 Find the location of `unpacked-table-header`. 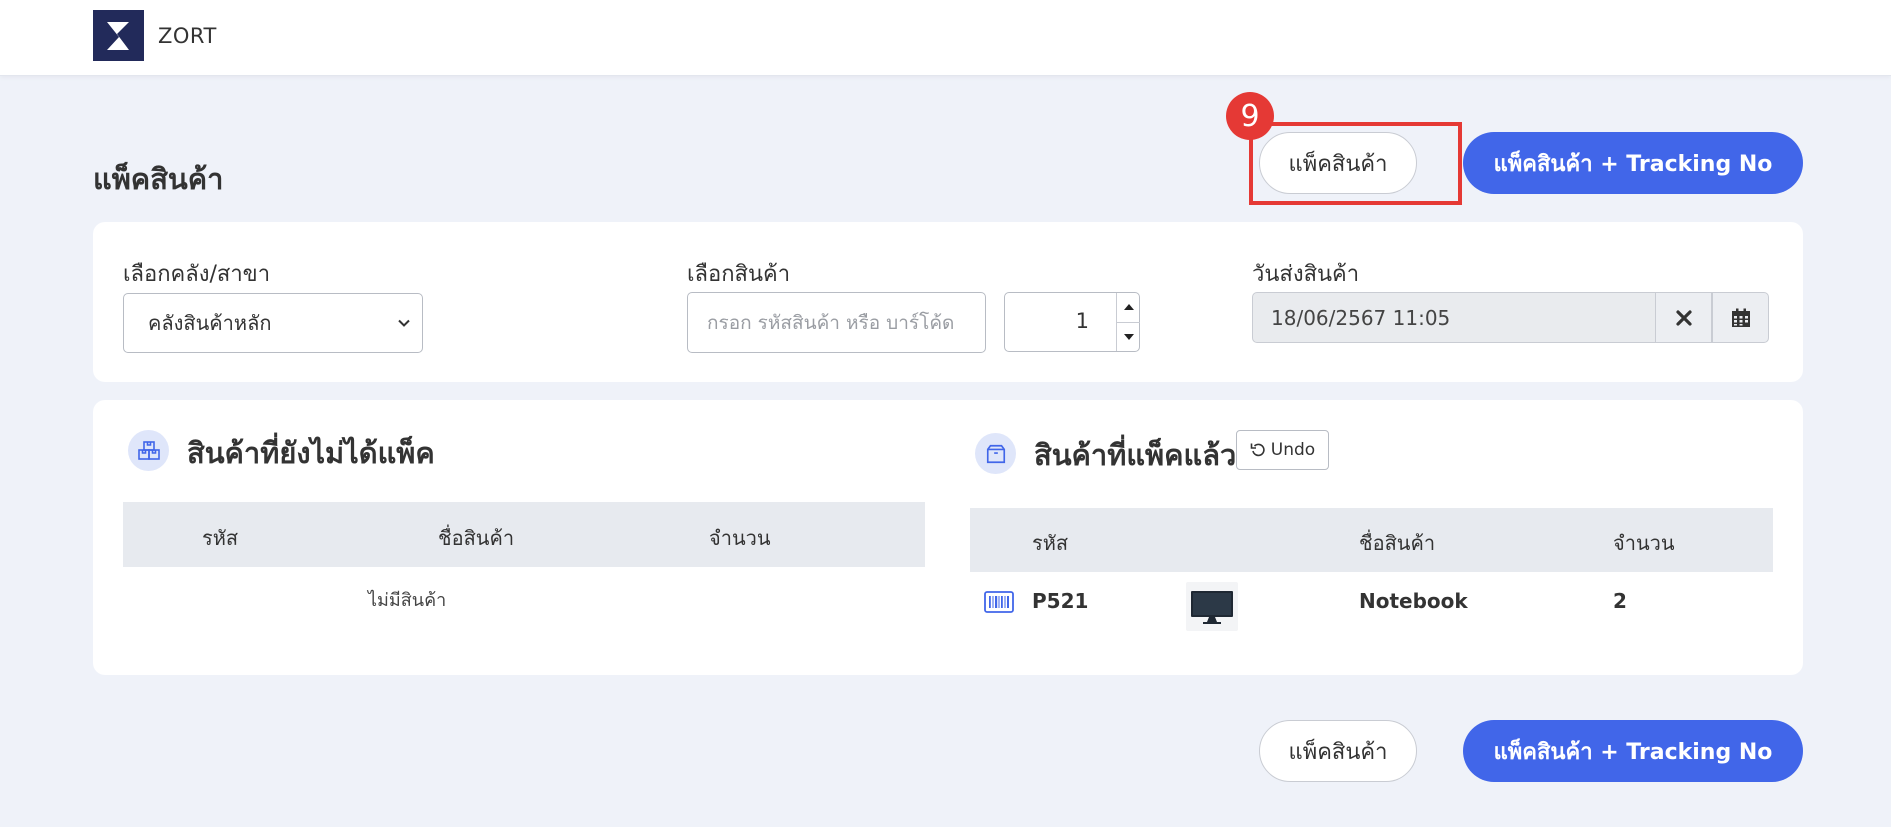

unpacked-table-header is located at coordinates (524, 534).